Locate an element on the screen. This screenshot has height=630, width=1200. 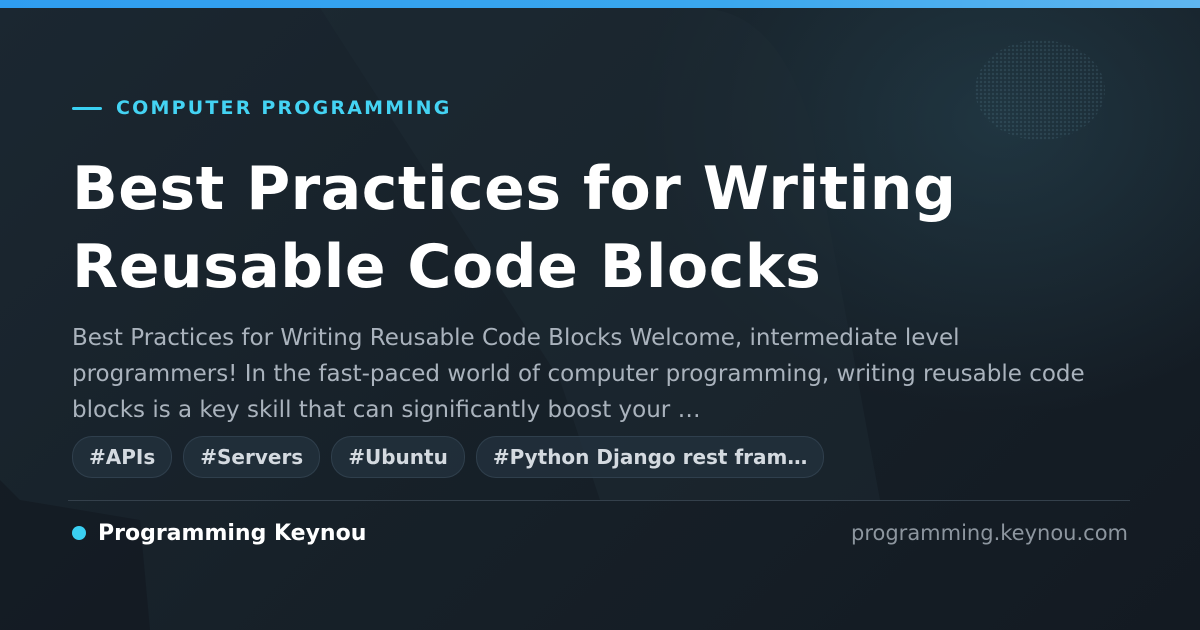
accent-top-bar is located at coordinates (600, 4).